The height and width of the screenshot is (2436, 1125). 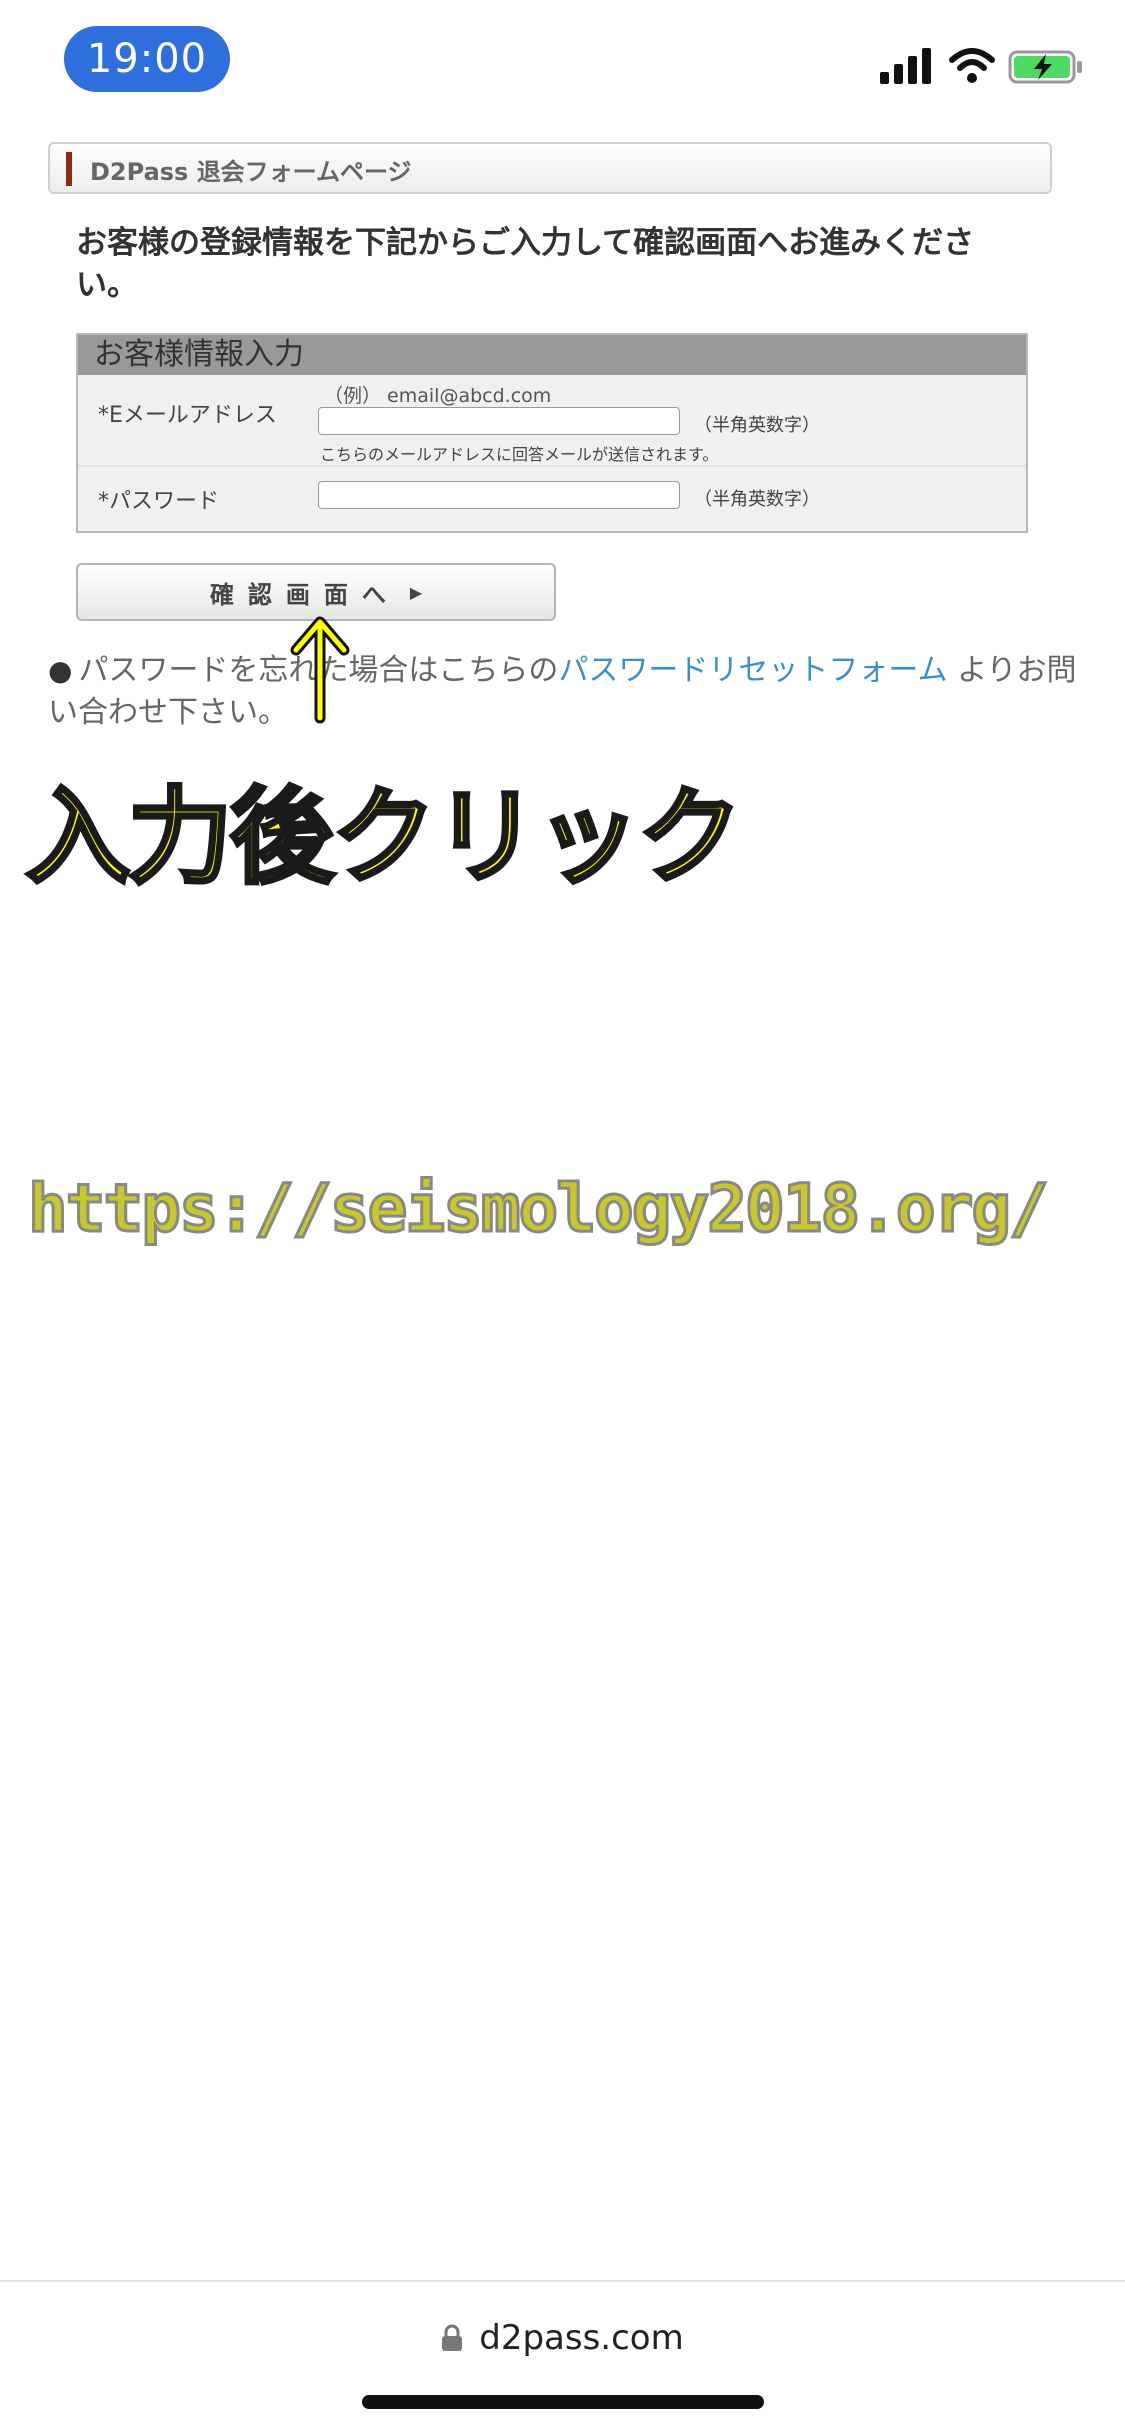 I want to click on triangle-right-icon: ▶, so click(x=416, y=592).